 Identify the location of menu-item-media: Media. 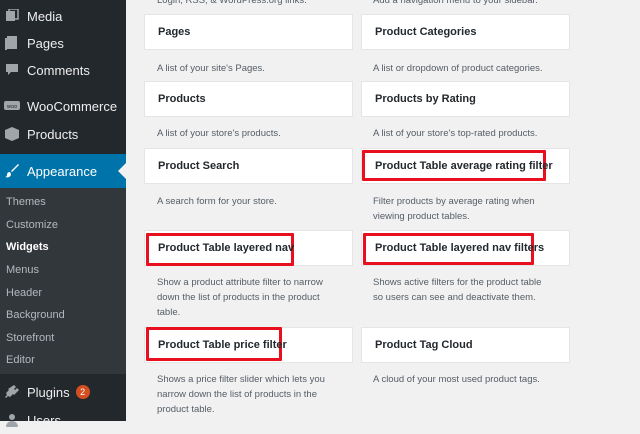
(63, 16).